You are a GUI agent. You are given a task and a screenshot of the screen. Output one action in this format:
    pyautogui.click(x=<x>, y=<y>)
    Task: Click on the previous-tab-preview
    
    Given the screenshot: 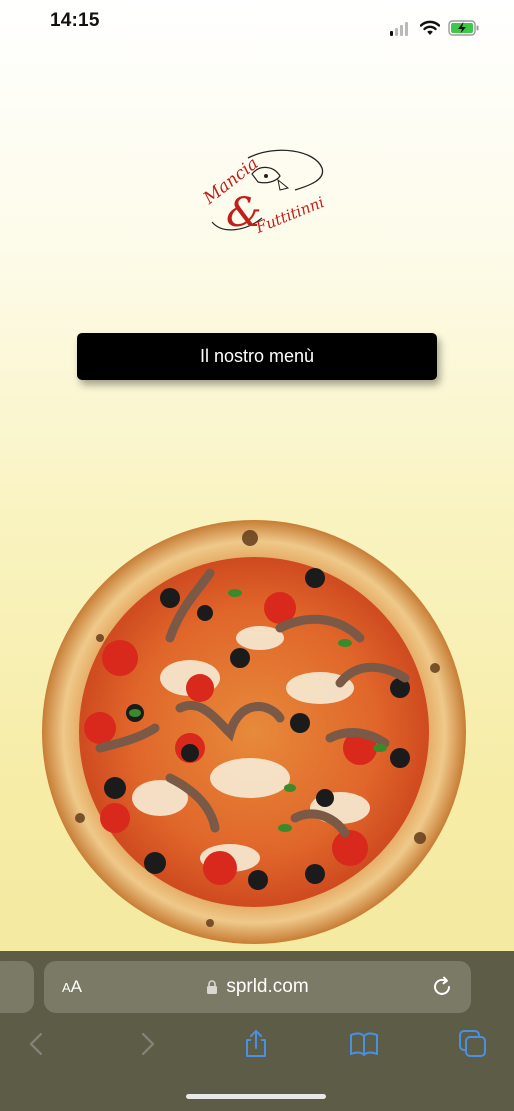 What is the action you would take?
    pyautogui.click(x=17, y=987)
    